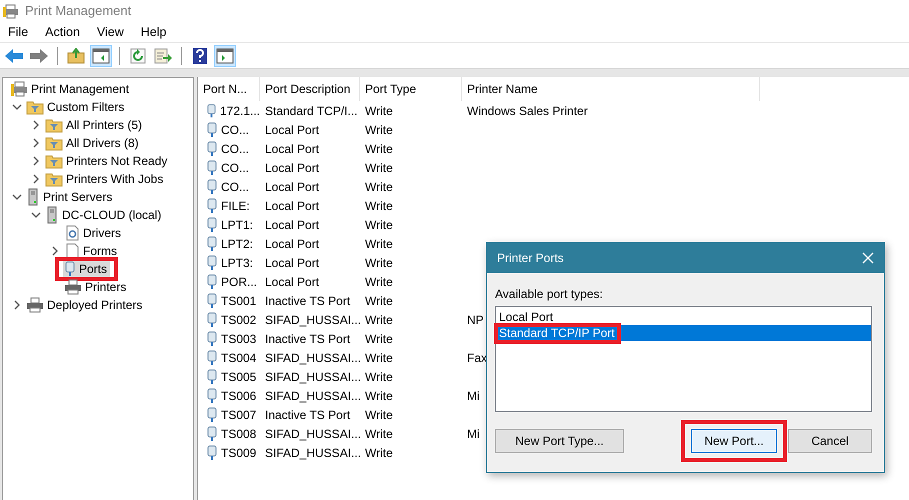 The height and width of the screenshot is (500, 909). I want to click on tree-item: Custom Filters, so click(76, 107).